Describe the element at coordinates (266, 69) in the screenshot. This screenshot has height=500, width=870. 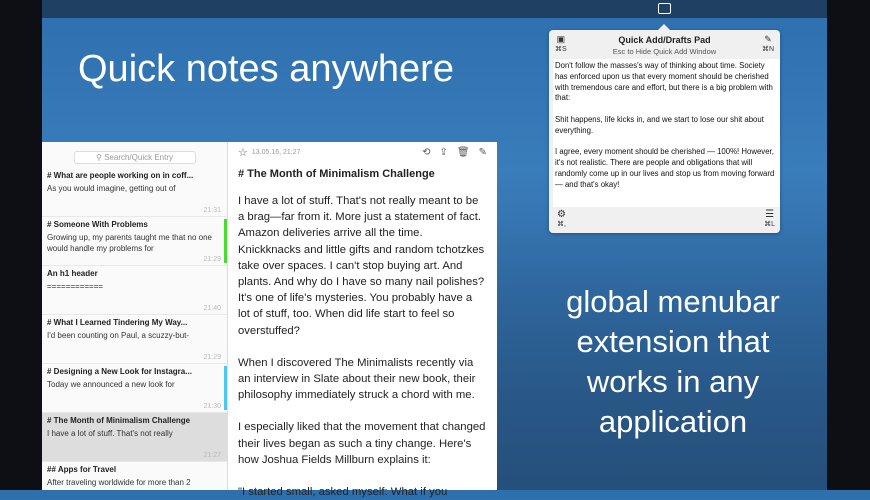
I see `headline: Quick notes anywhere` at that location.